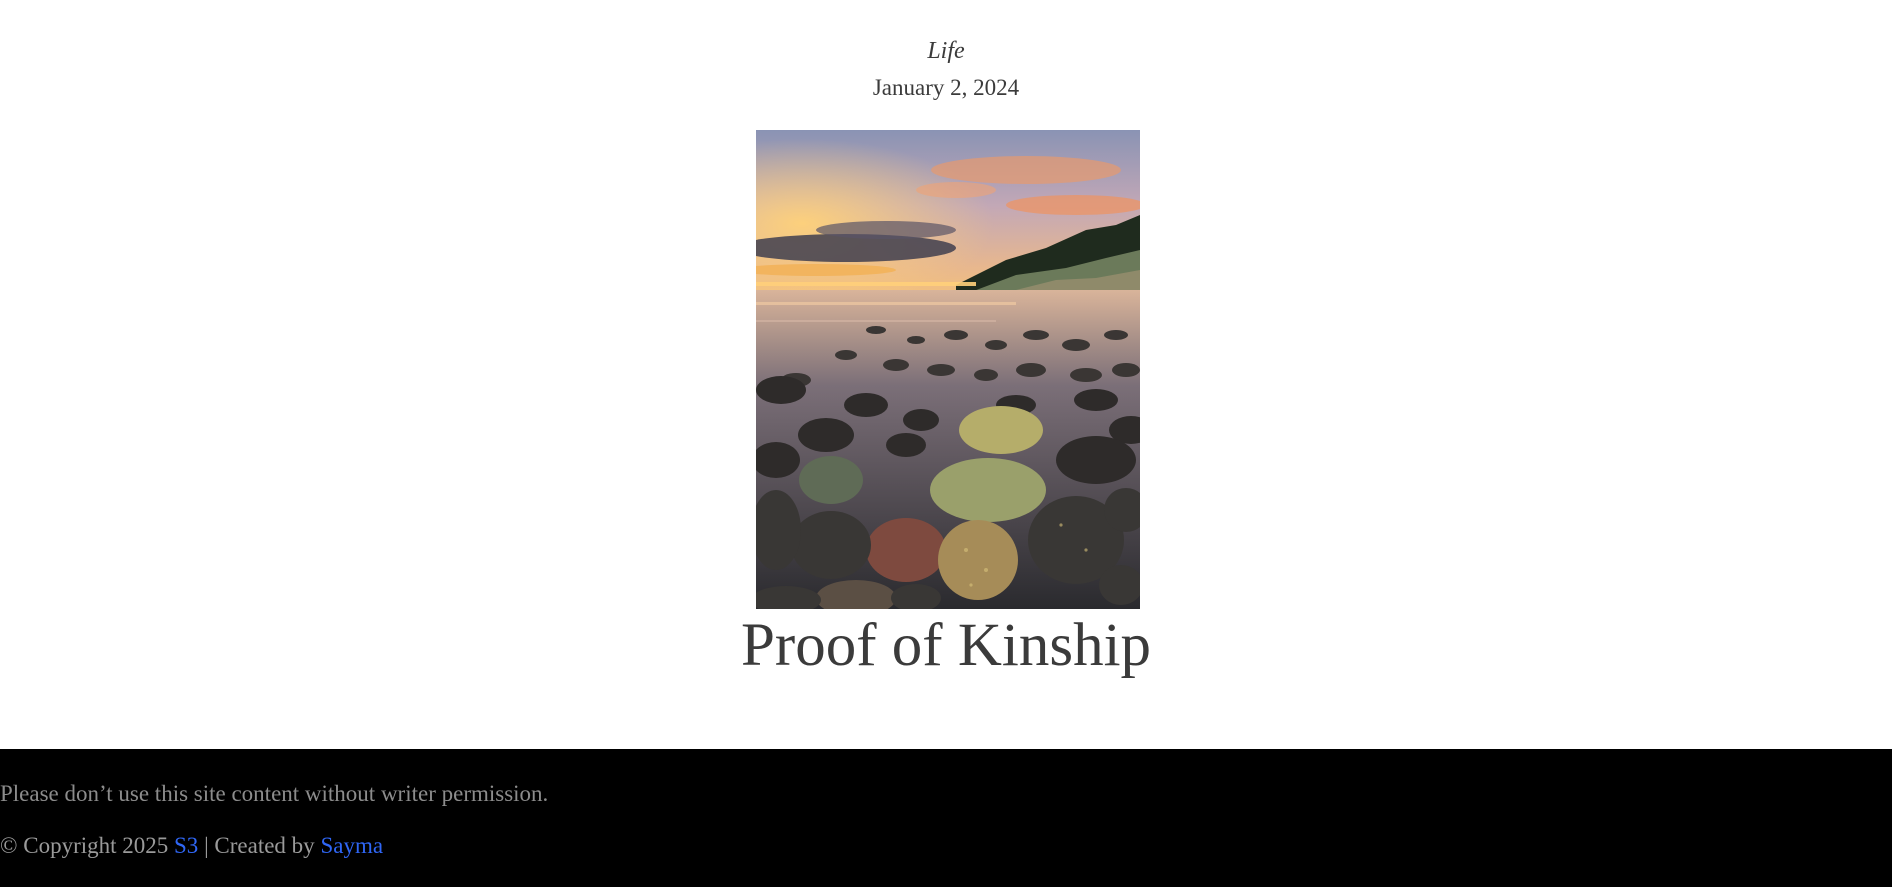 The height and width of the screenshot is (887, 1892). What do you see at coordinates (946, 51) in the screenshot?
I see `post-category-link: Life` at bounding box center [946, 51].